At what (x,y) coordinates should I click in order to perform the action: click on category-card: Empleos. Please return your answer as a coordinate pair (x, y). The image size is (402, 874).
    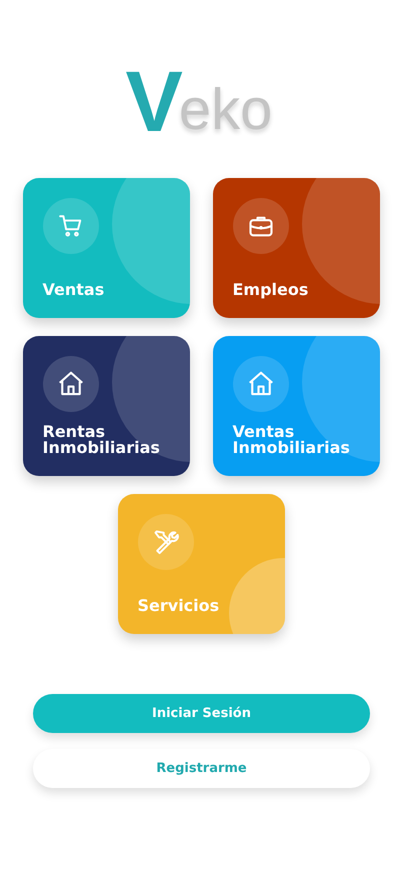
    Looking at the image, I should click on (296, 248).